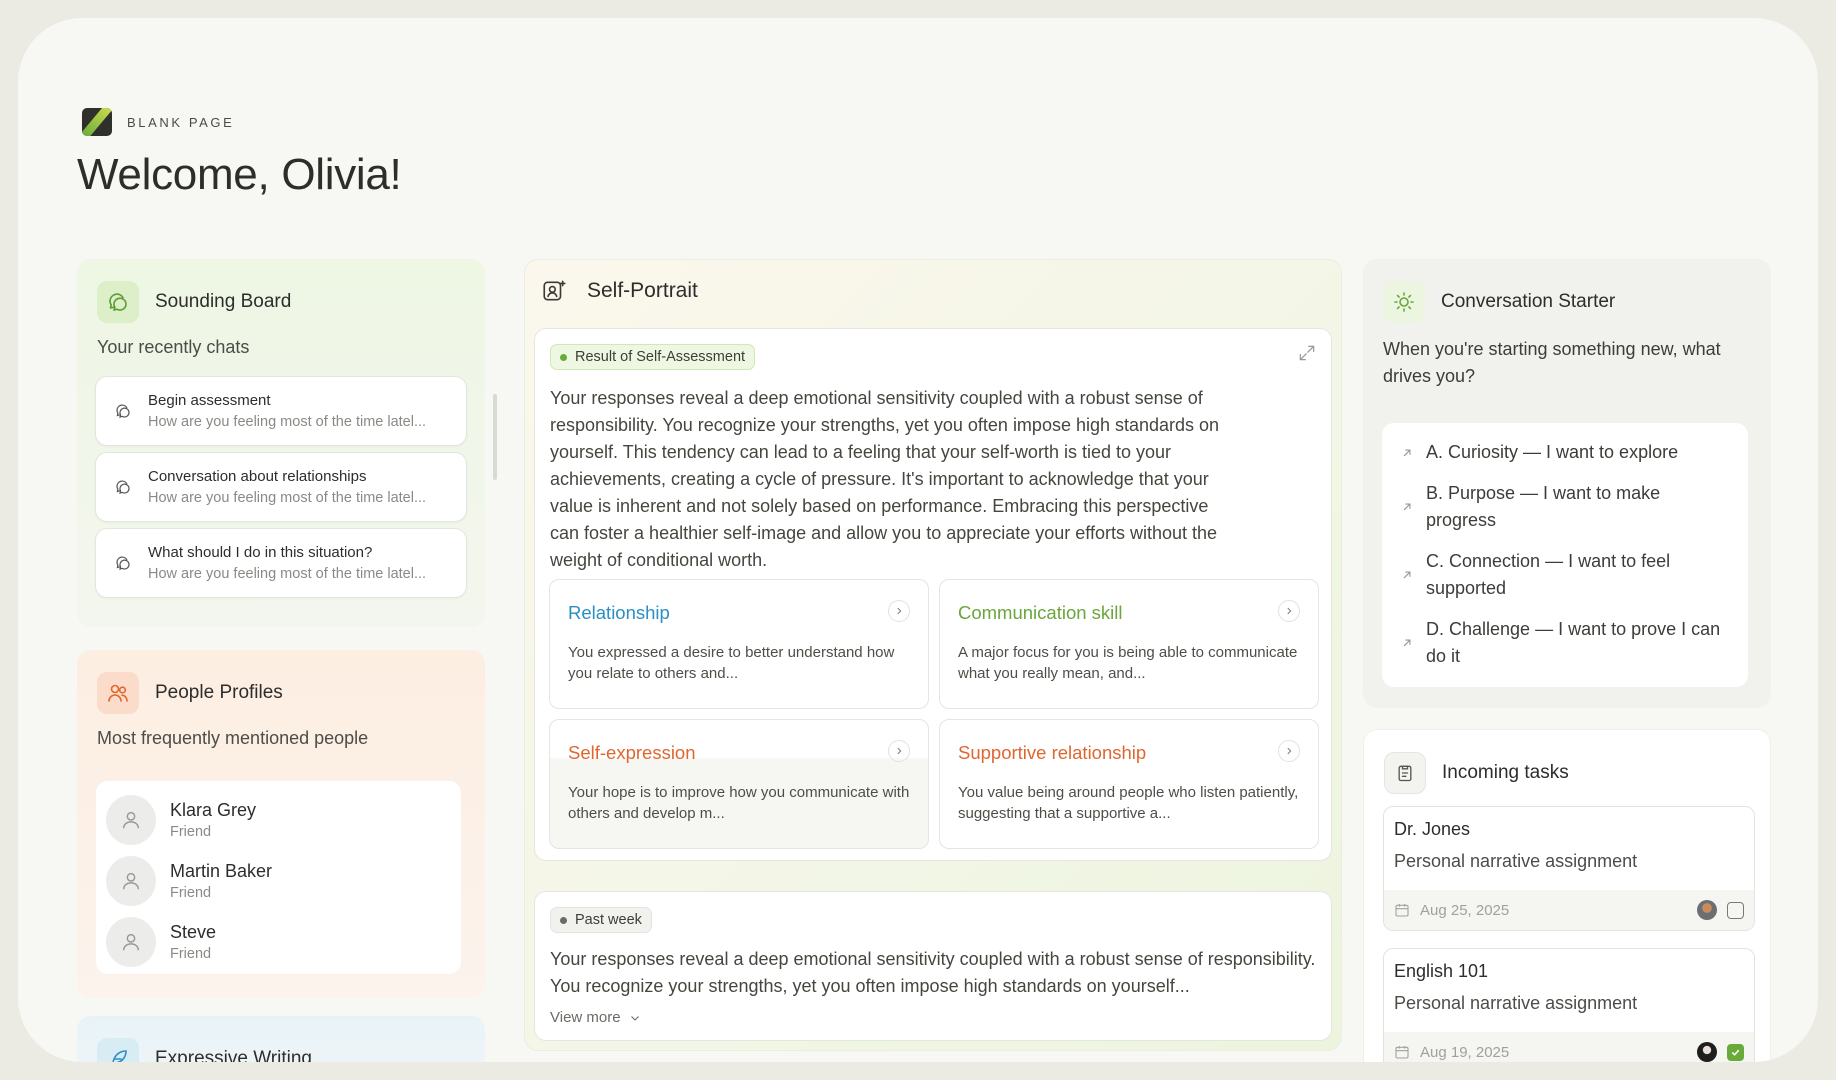 The width and height of the screenshot is (1836, 1080). What do you see at coordinates (495, 437) in the screenshot?
I see `chat-list-scrollbar` at bounding box center [495, 437].